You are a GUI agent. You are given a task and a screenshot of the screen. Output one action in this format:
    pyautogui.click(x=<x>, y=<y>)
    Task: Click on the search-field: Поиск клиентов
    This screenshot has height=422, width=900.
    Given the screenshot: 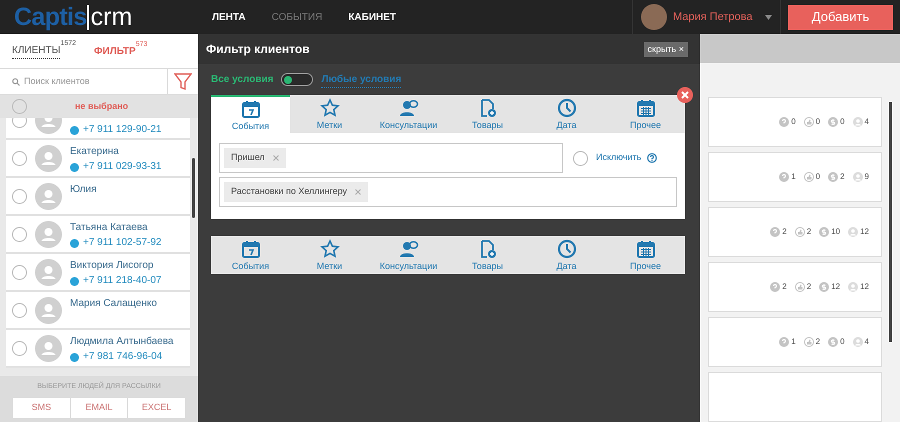 What is the action you would take?
    pyautogui.click(x=84, y=81)
    